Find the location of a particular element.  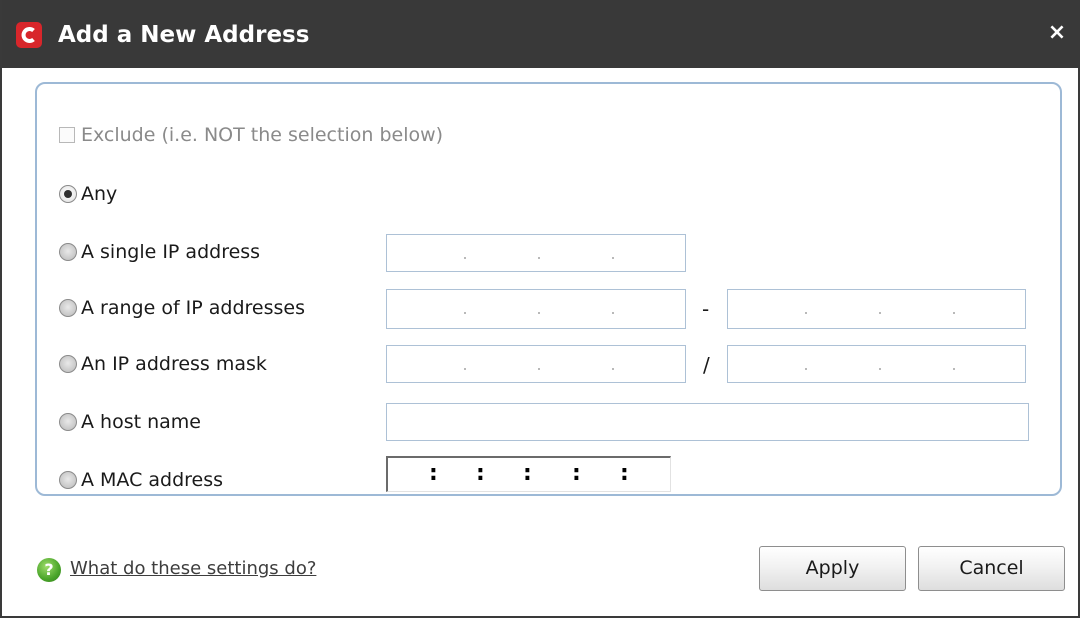

radio-host-name is located at coordinates (68, 422).